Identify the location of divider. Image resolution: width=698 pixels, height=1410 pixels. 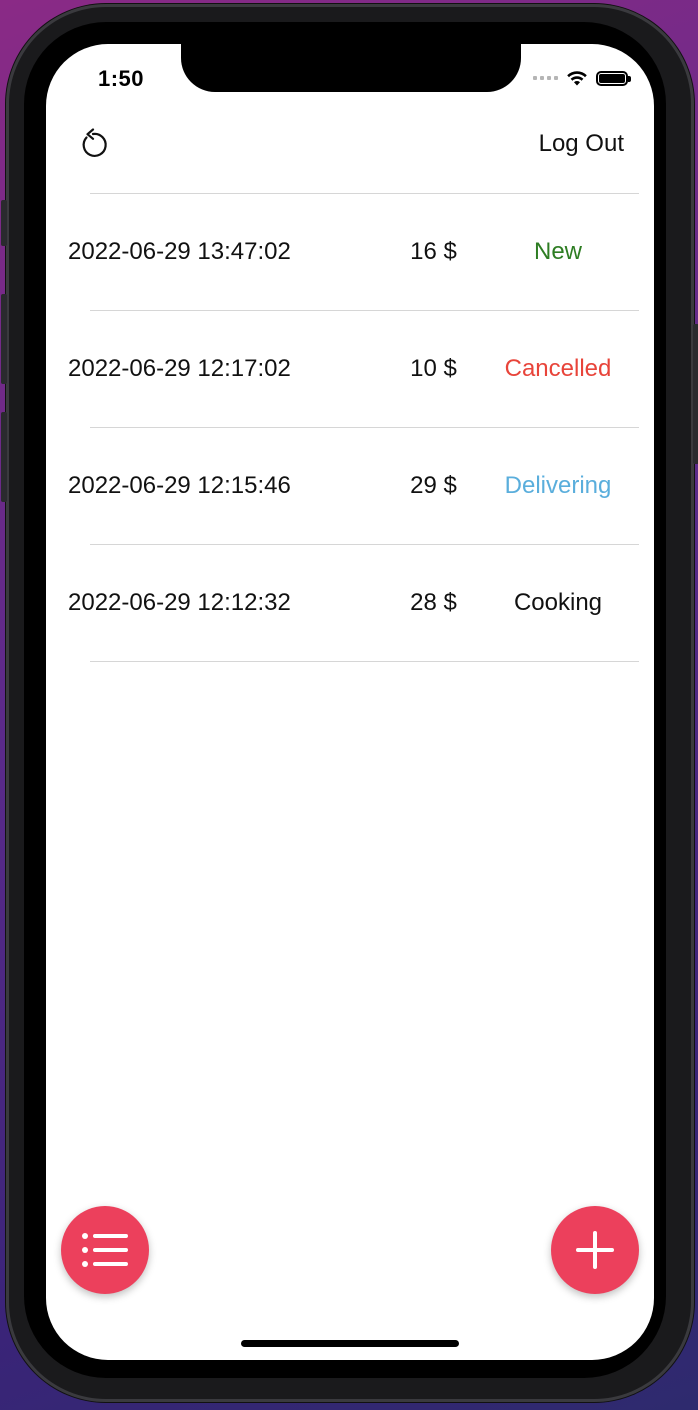
(364, 661).